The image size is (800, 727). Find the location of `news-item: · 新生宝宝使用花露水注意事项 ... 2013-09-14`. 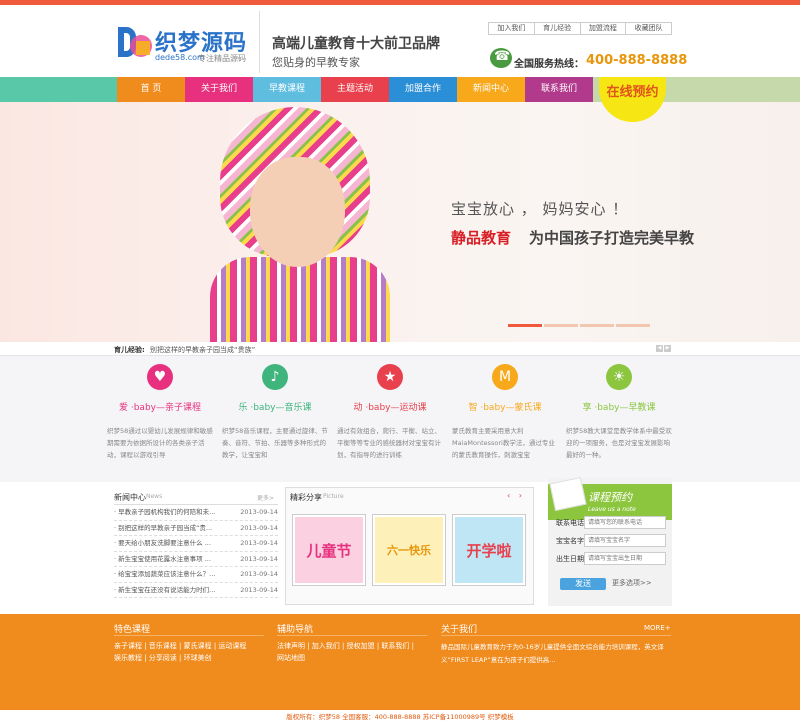

news-item: · 新生宝宝使用花露水注意事项 ... 2013-09-14 is located at coordinates (196, 559).